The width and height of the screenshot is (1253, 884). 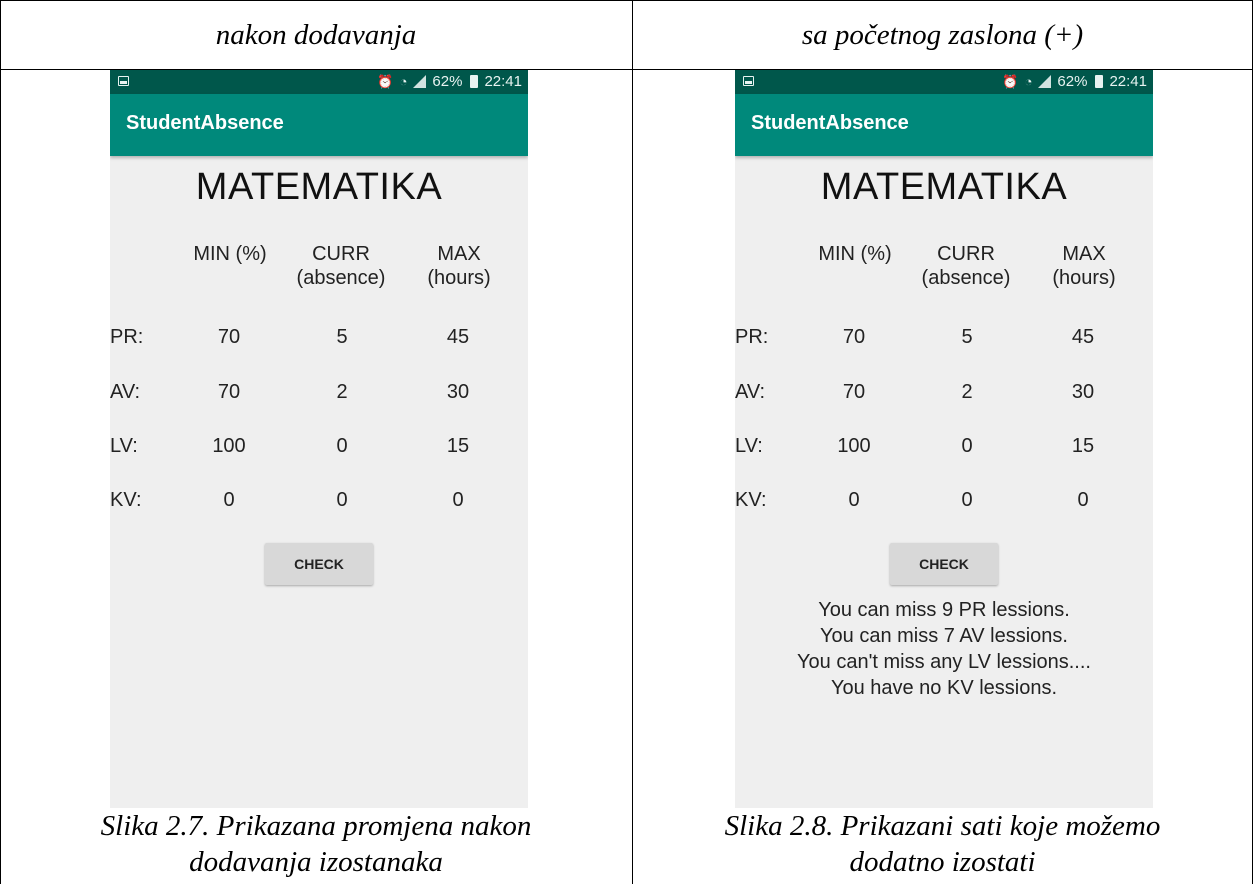 What do you see at coordinates (942, 862) in the screenshot?
I see `caption-line-2: dodatno izostati` at bounding box center [942, 862].